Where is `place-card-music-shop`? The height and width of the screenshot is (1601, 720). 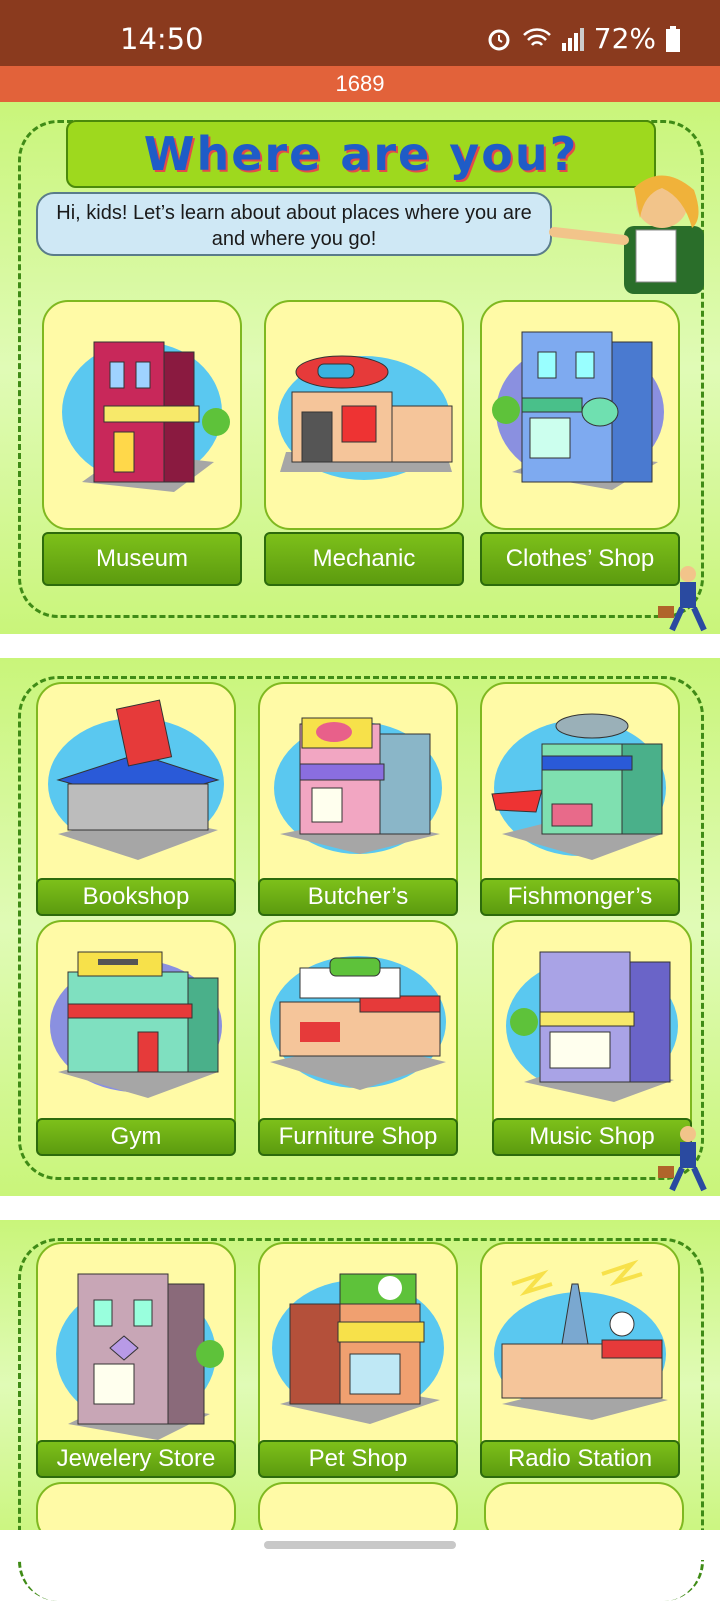
place-card-music-shop is located at coordinates (592, 1035).